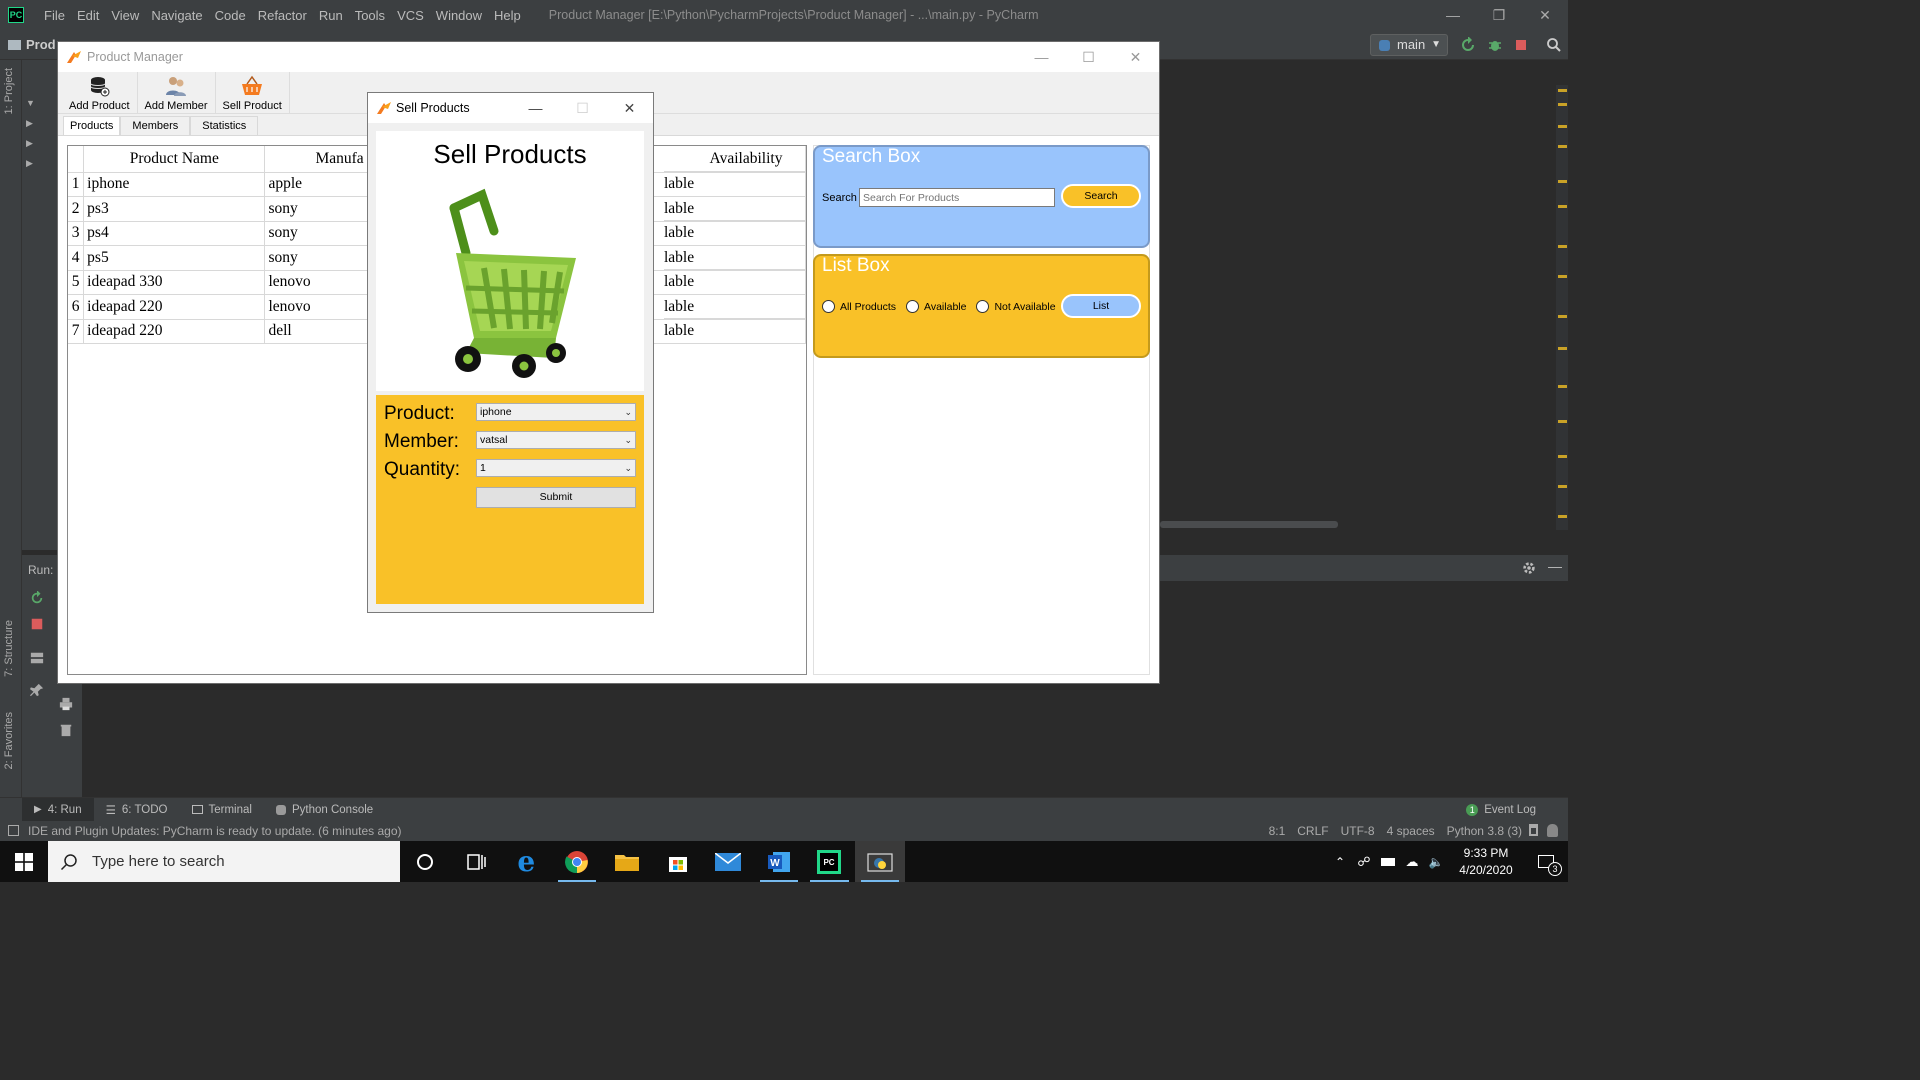 The height and width of the screenshot is (1080, 1920). I want to click on menu-file: File, so click(54, 15).